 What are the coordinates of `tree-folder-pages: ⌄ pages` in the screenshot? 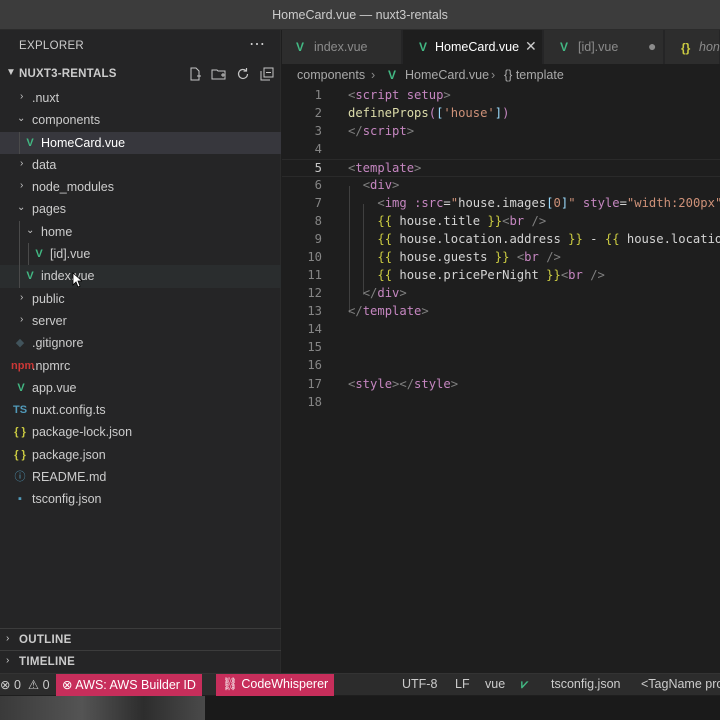 It's located at (140, 209).